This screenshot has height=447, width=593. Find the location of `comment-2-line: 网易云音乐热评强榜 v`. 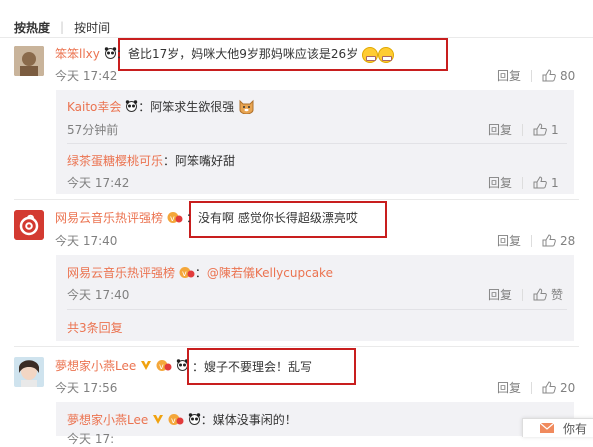

comment-2-line: 网易云音乐热评强榜 v is located at coordinates (119, 218).